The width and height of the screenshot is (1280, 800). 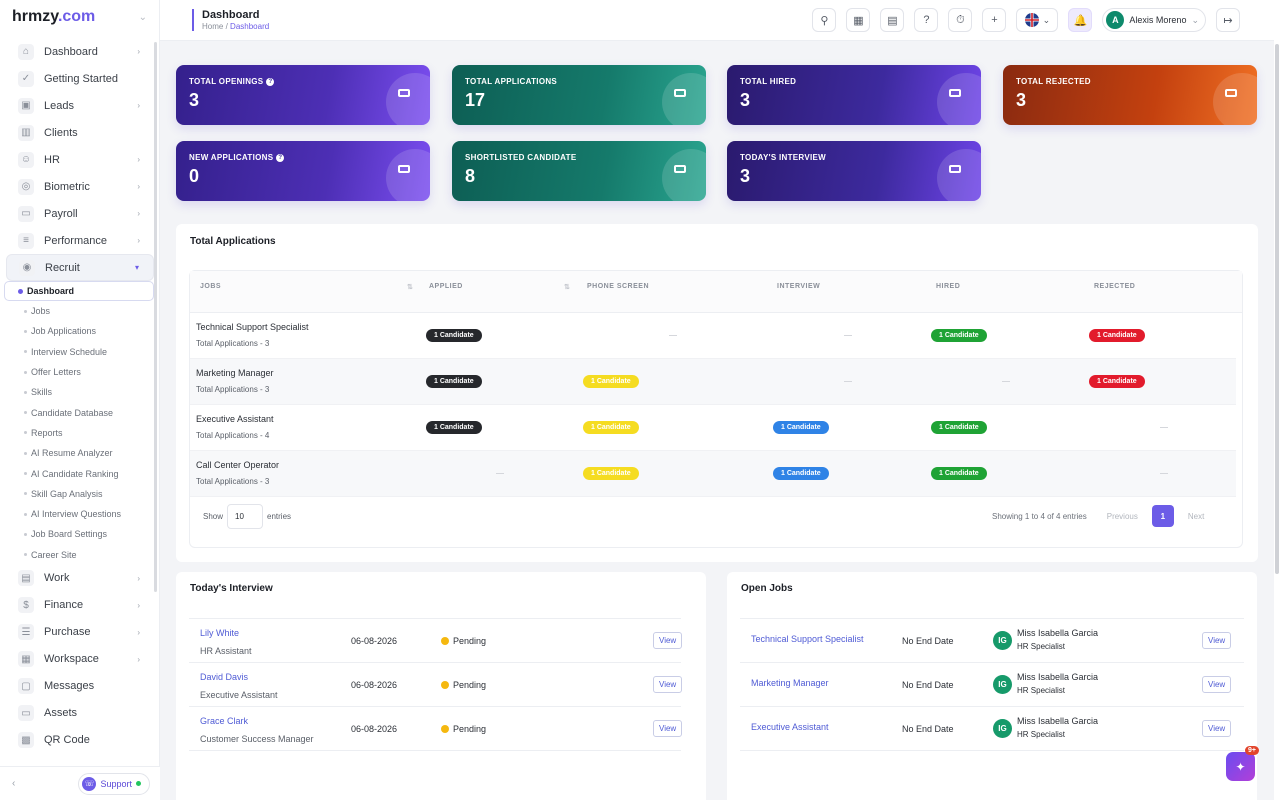 What do you see at coordinates (80, 632) in the screenshot?
I see `sidebar-item-purchase: ☰ Purchase ›` at bounding box center [80, 632].